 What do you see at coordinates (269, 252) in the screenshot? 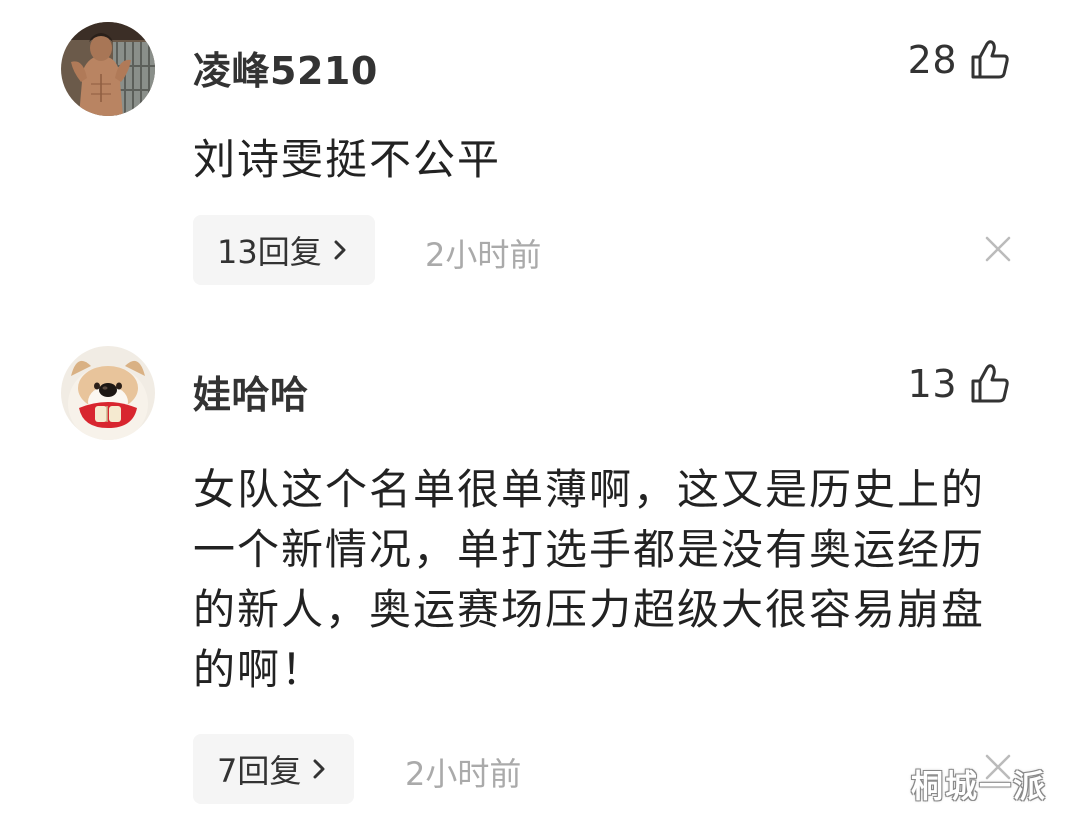
I see `reply-count: 13回复` at bounding box center [269, 252].